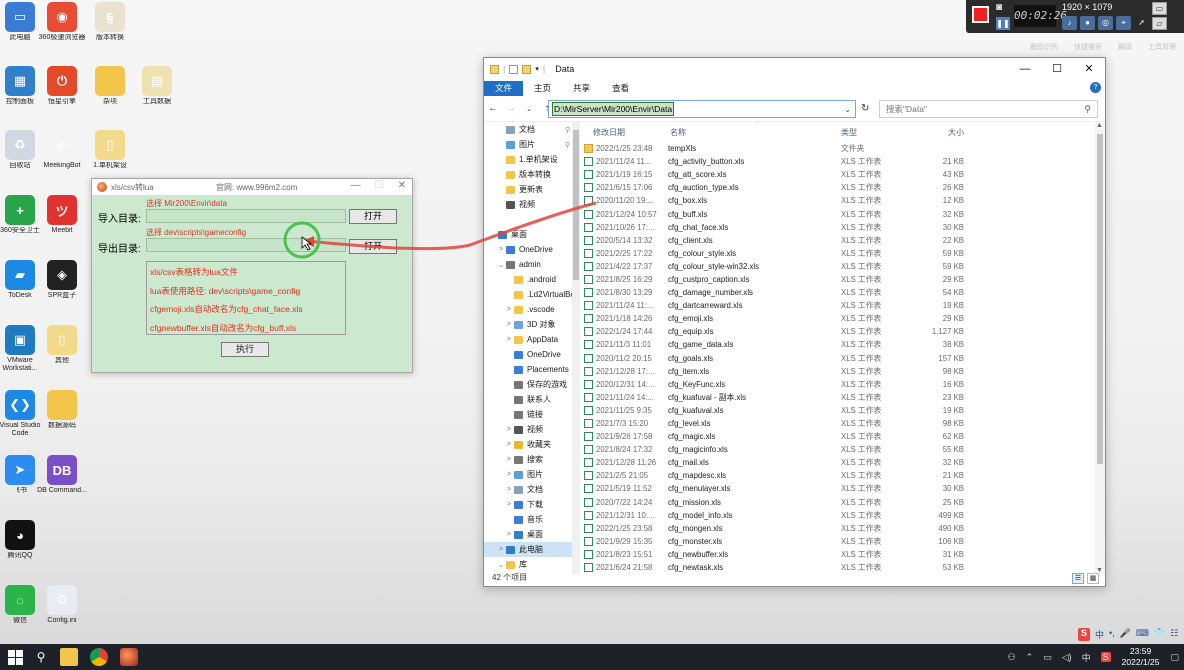 The image size is (1184, 670). What do you see at coordinates (529, 414) in the screenshot?
I see `nav-pane-item: 链接` at bounding box center [529, 414].